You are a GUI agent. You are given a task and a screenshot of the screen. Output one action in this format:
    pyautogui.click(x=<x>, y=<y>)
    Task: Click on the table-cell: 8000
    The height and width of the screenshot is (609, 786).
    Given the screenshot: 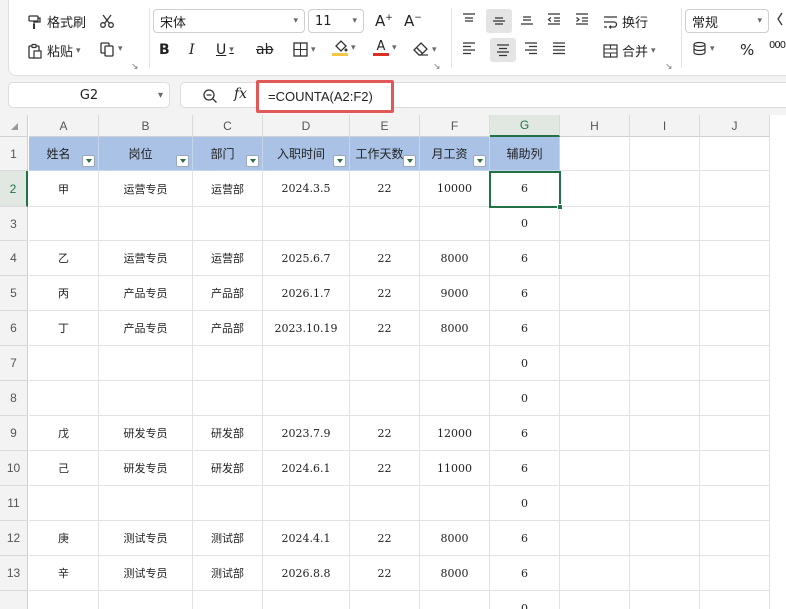 What is the action you would take?
    pyautogui.click(x=455, y=328)
    